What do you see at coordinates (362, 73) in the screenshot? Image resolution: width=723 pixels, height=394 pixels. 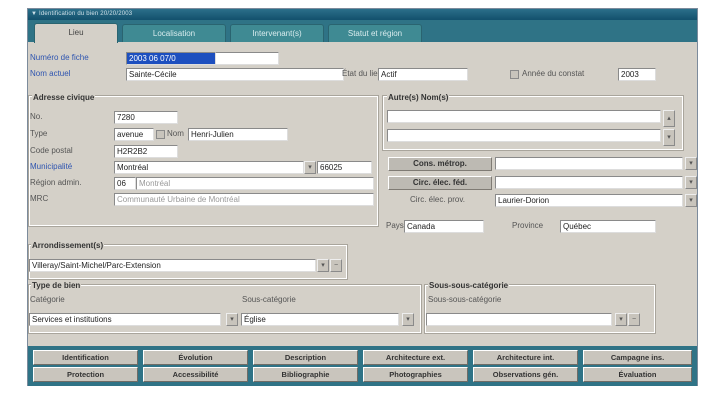 I see `etat-label: État du lieu` at bounding box center [362, 73].